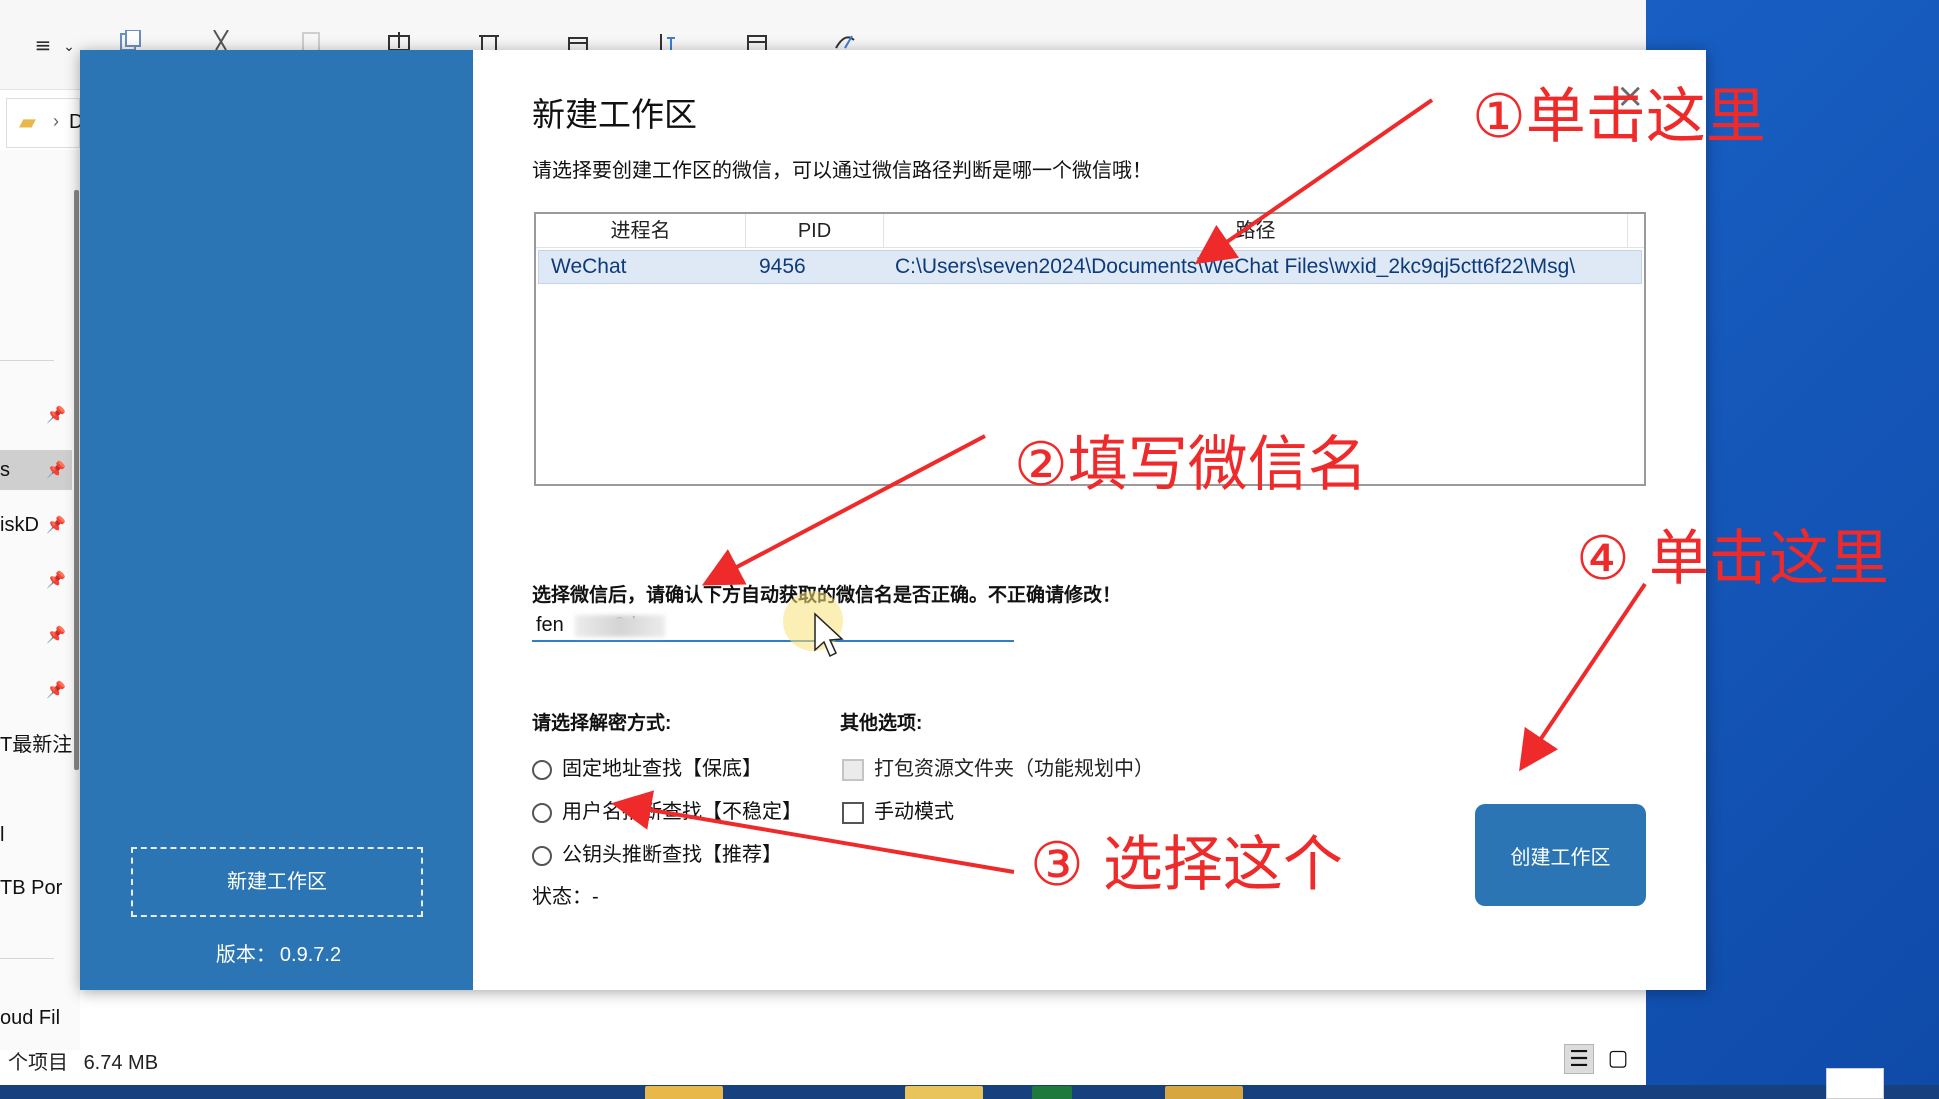 This screenshot has height=1099, width=1939. What do you see at coordinates (245, 955) in the screenshot?
I see `version-label: 版本：` at bounding box center [245, 955].